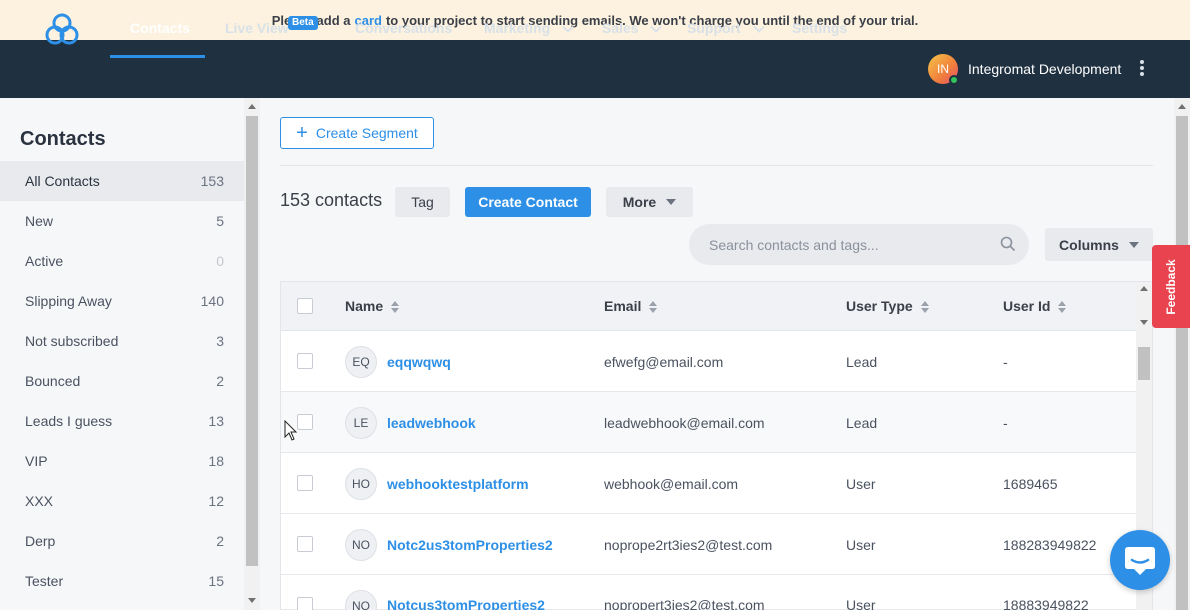  What do you see at coordinates (122, 181) in the screenshot?
I see `sidebar-item-all-contacts: All Contacts 153` at bounding box center [122, 181].